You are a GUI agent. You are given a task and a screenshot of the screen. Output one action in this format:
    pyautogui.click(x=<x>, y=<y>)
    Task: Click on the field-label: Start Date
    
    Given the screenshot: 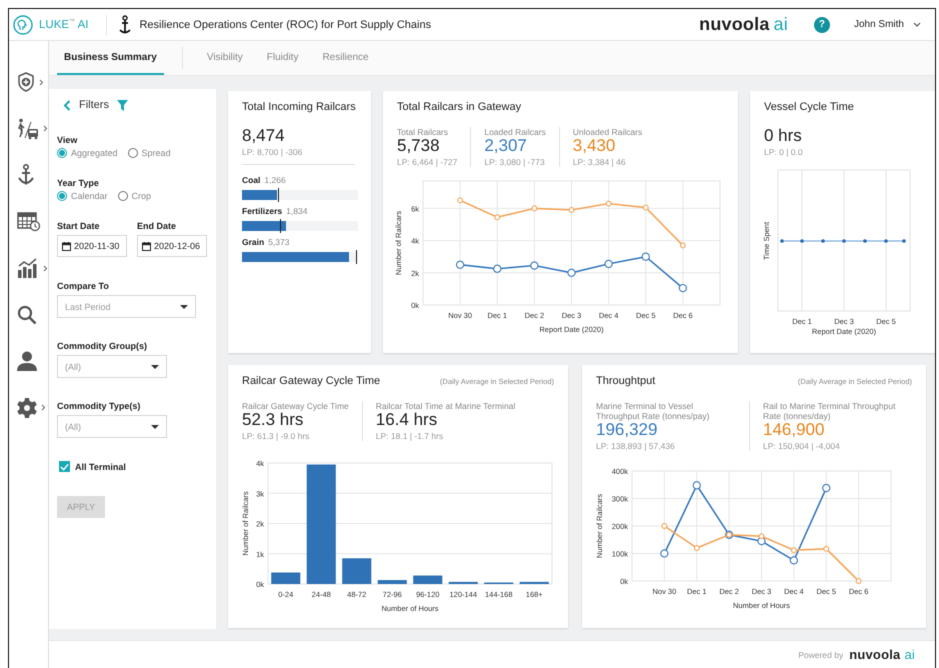 What is the action you would take?
    pyautogui.click(x=79, y=226)
    